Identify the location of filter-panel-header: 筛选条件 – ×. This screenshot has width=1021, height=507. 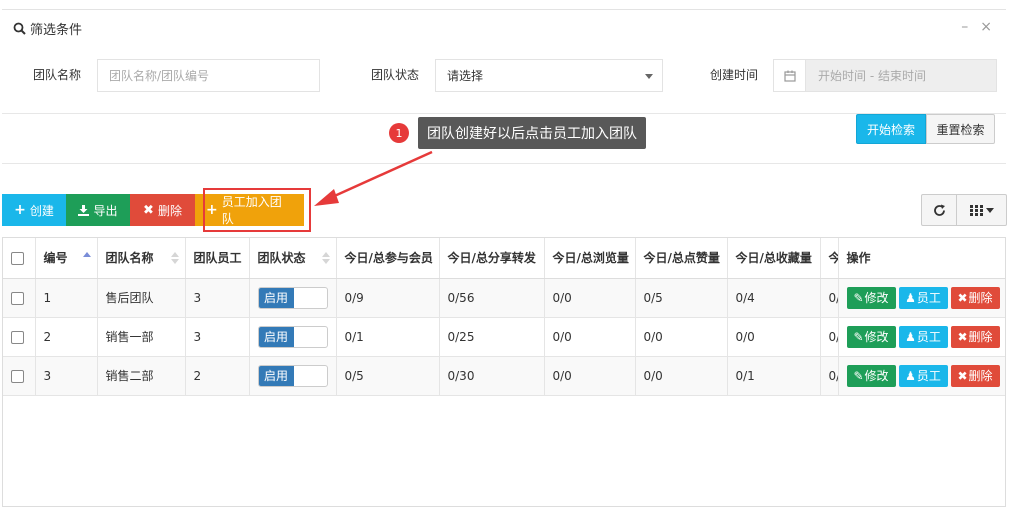
(504, 29).